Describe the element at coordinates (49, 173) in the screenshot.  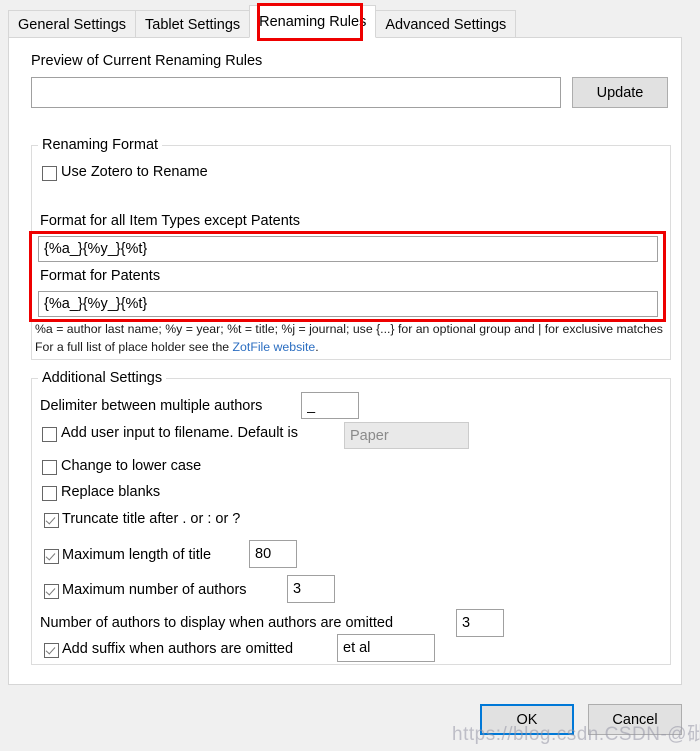
I see `use-zotero-to-rename-checkbox` at that location.